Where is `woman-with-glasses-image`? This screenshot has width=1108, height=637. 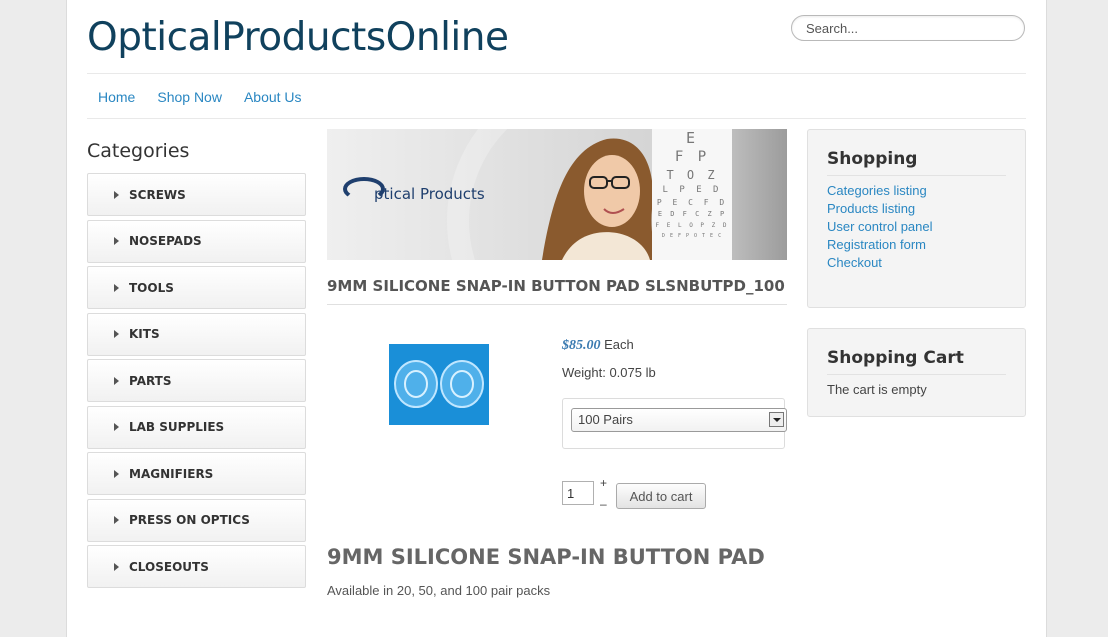 woman-with-glasses-image is located at coordinates (599, 199).